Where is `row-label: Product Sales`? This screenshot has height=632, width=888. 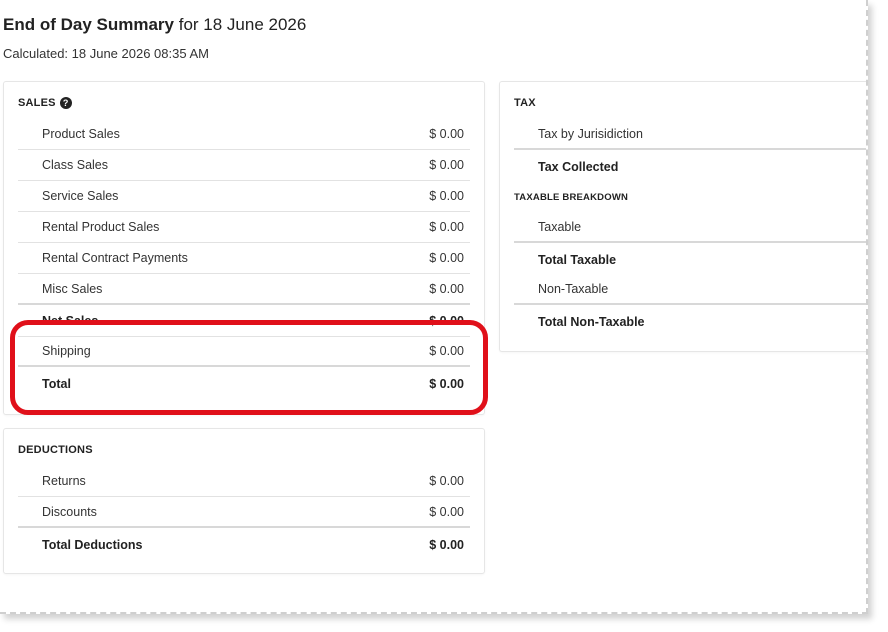 row-label: Product Sales is located at coordinates (81, 134).